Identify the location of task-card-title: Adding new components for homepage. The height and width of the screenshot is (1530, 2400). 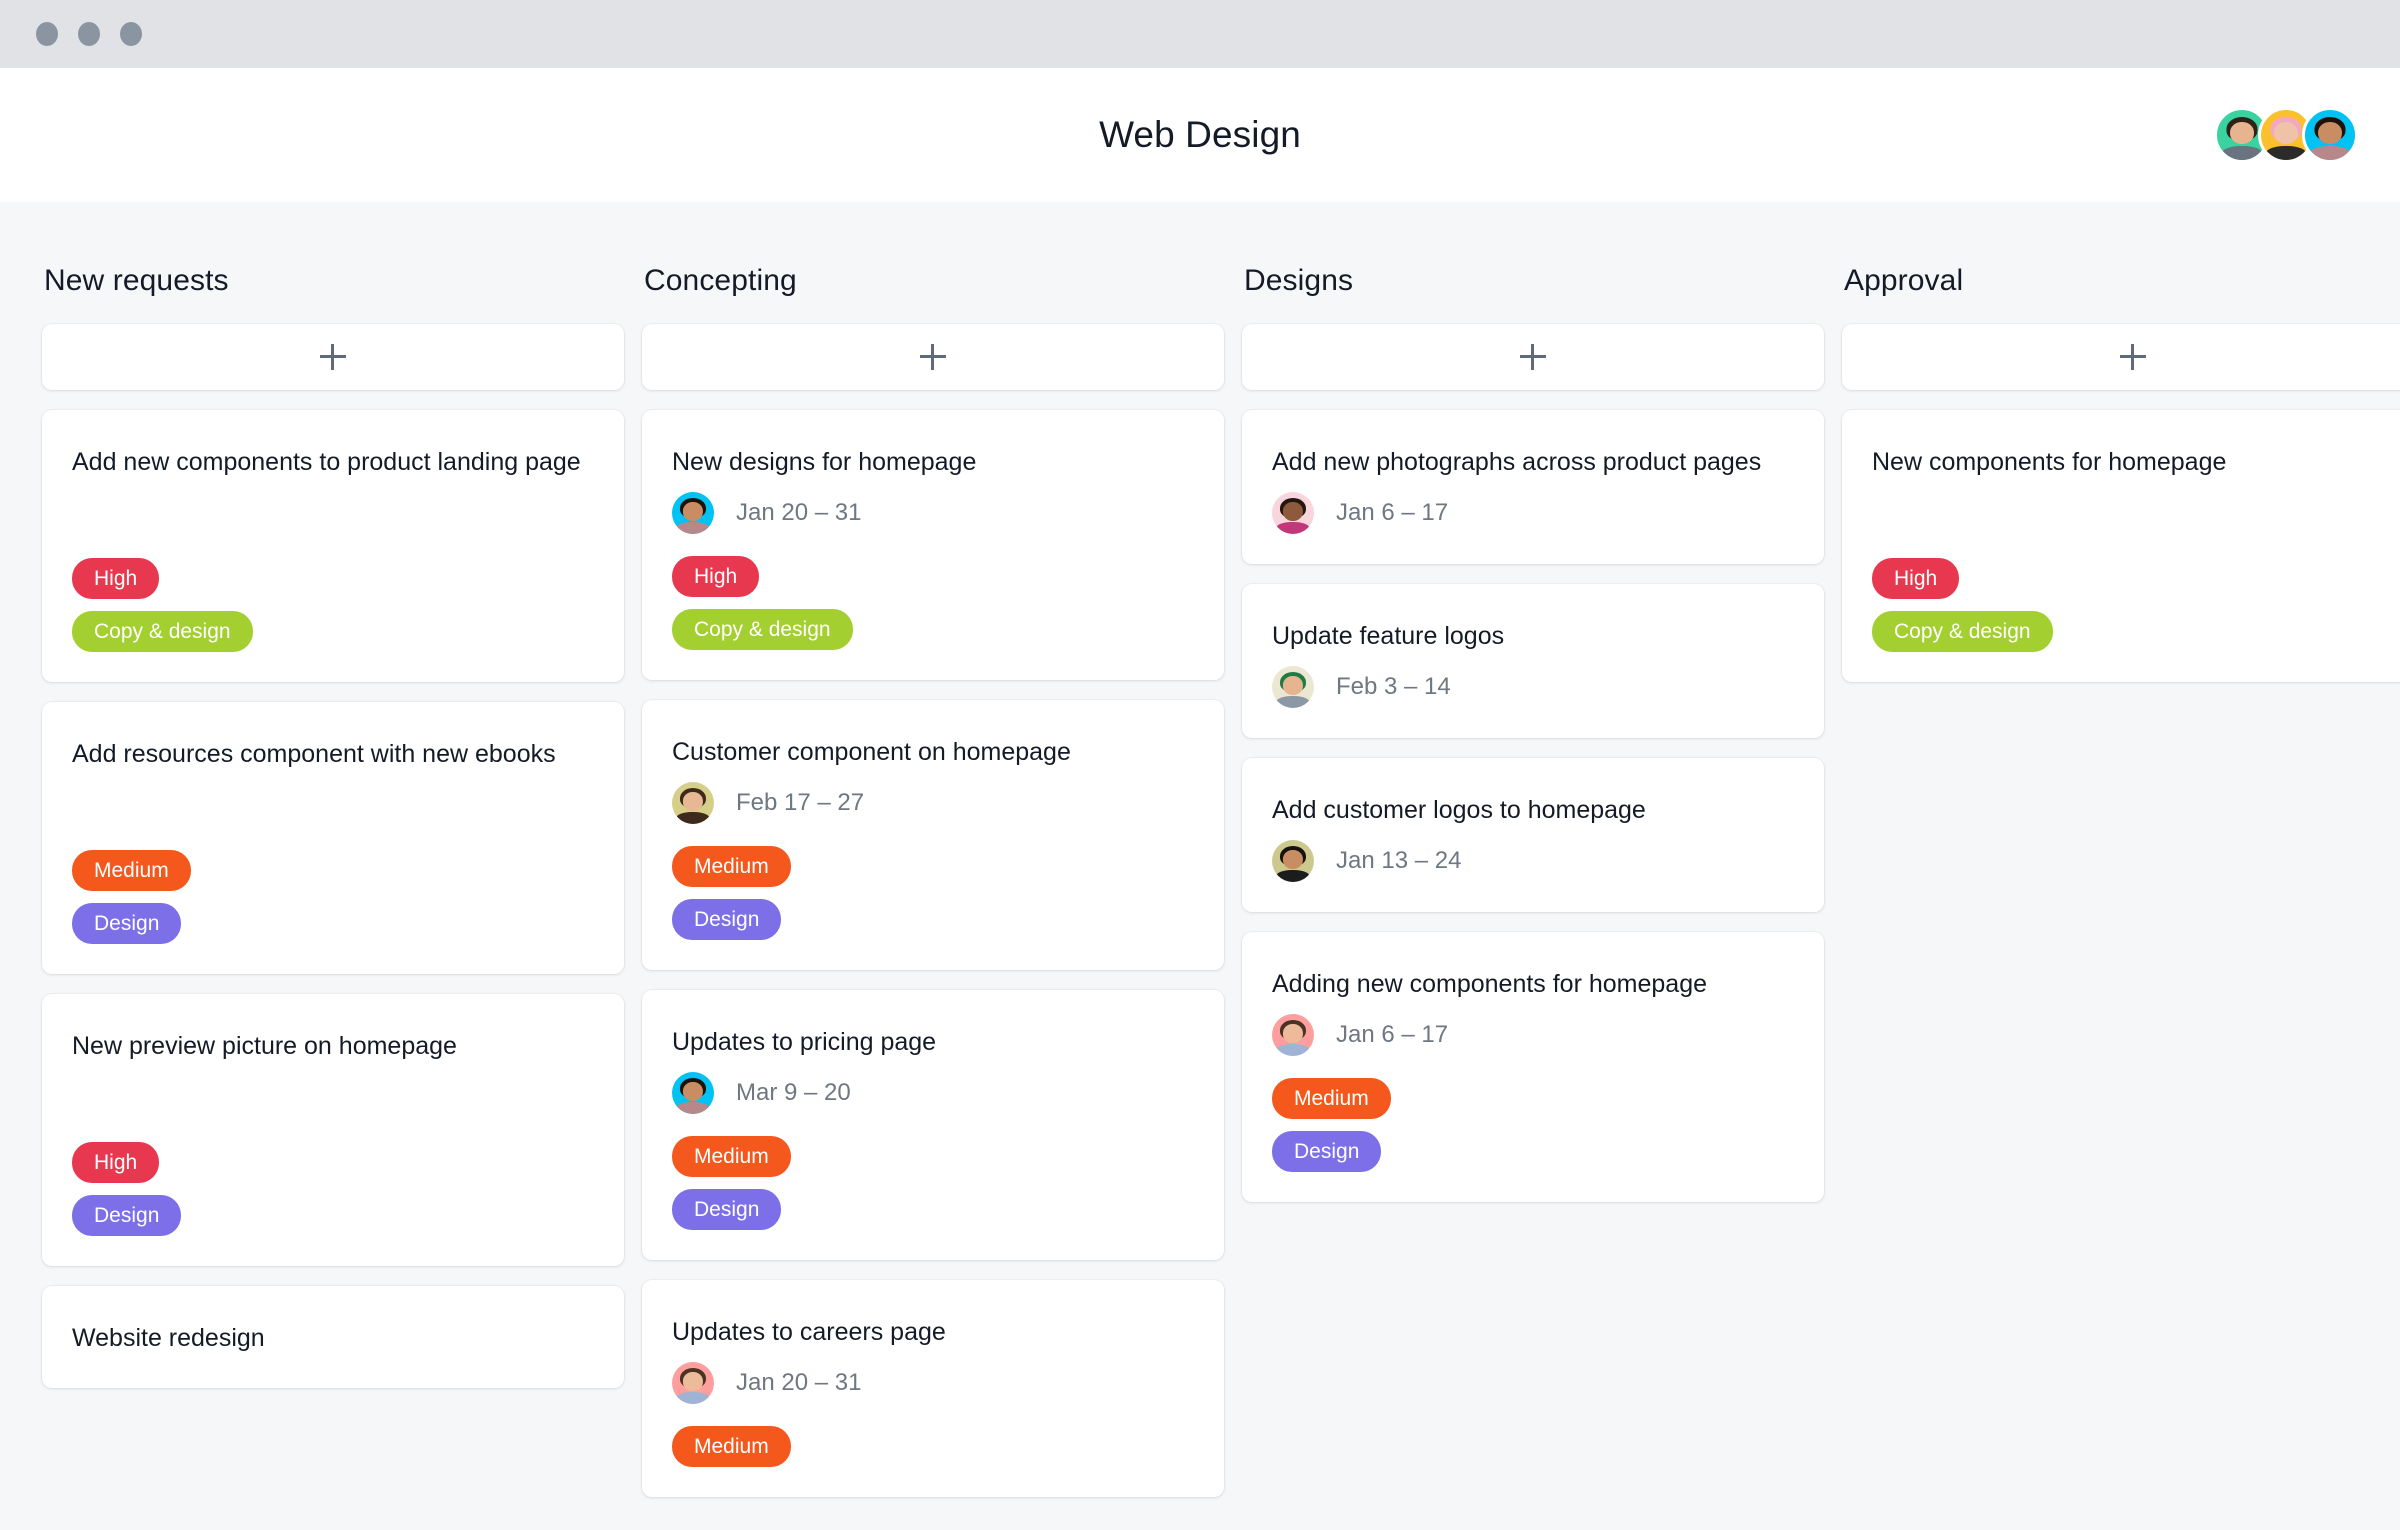
(1490, 984).